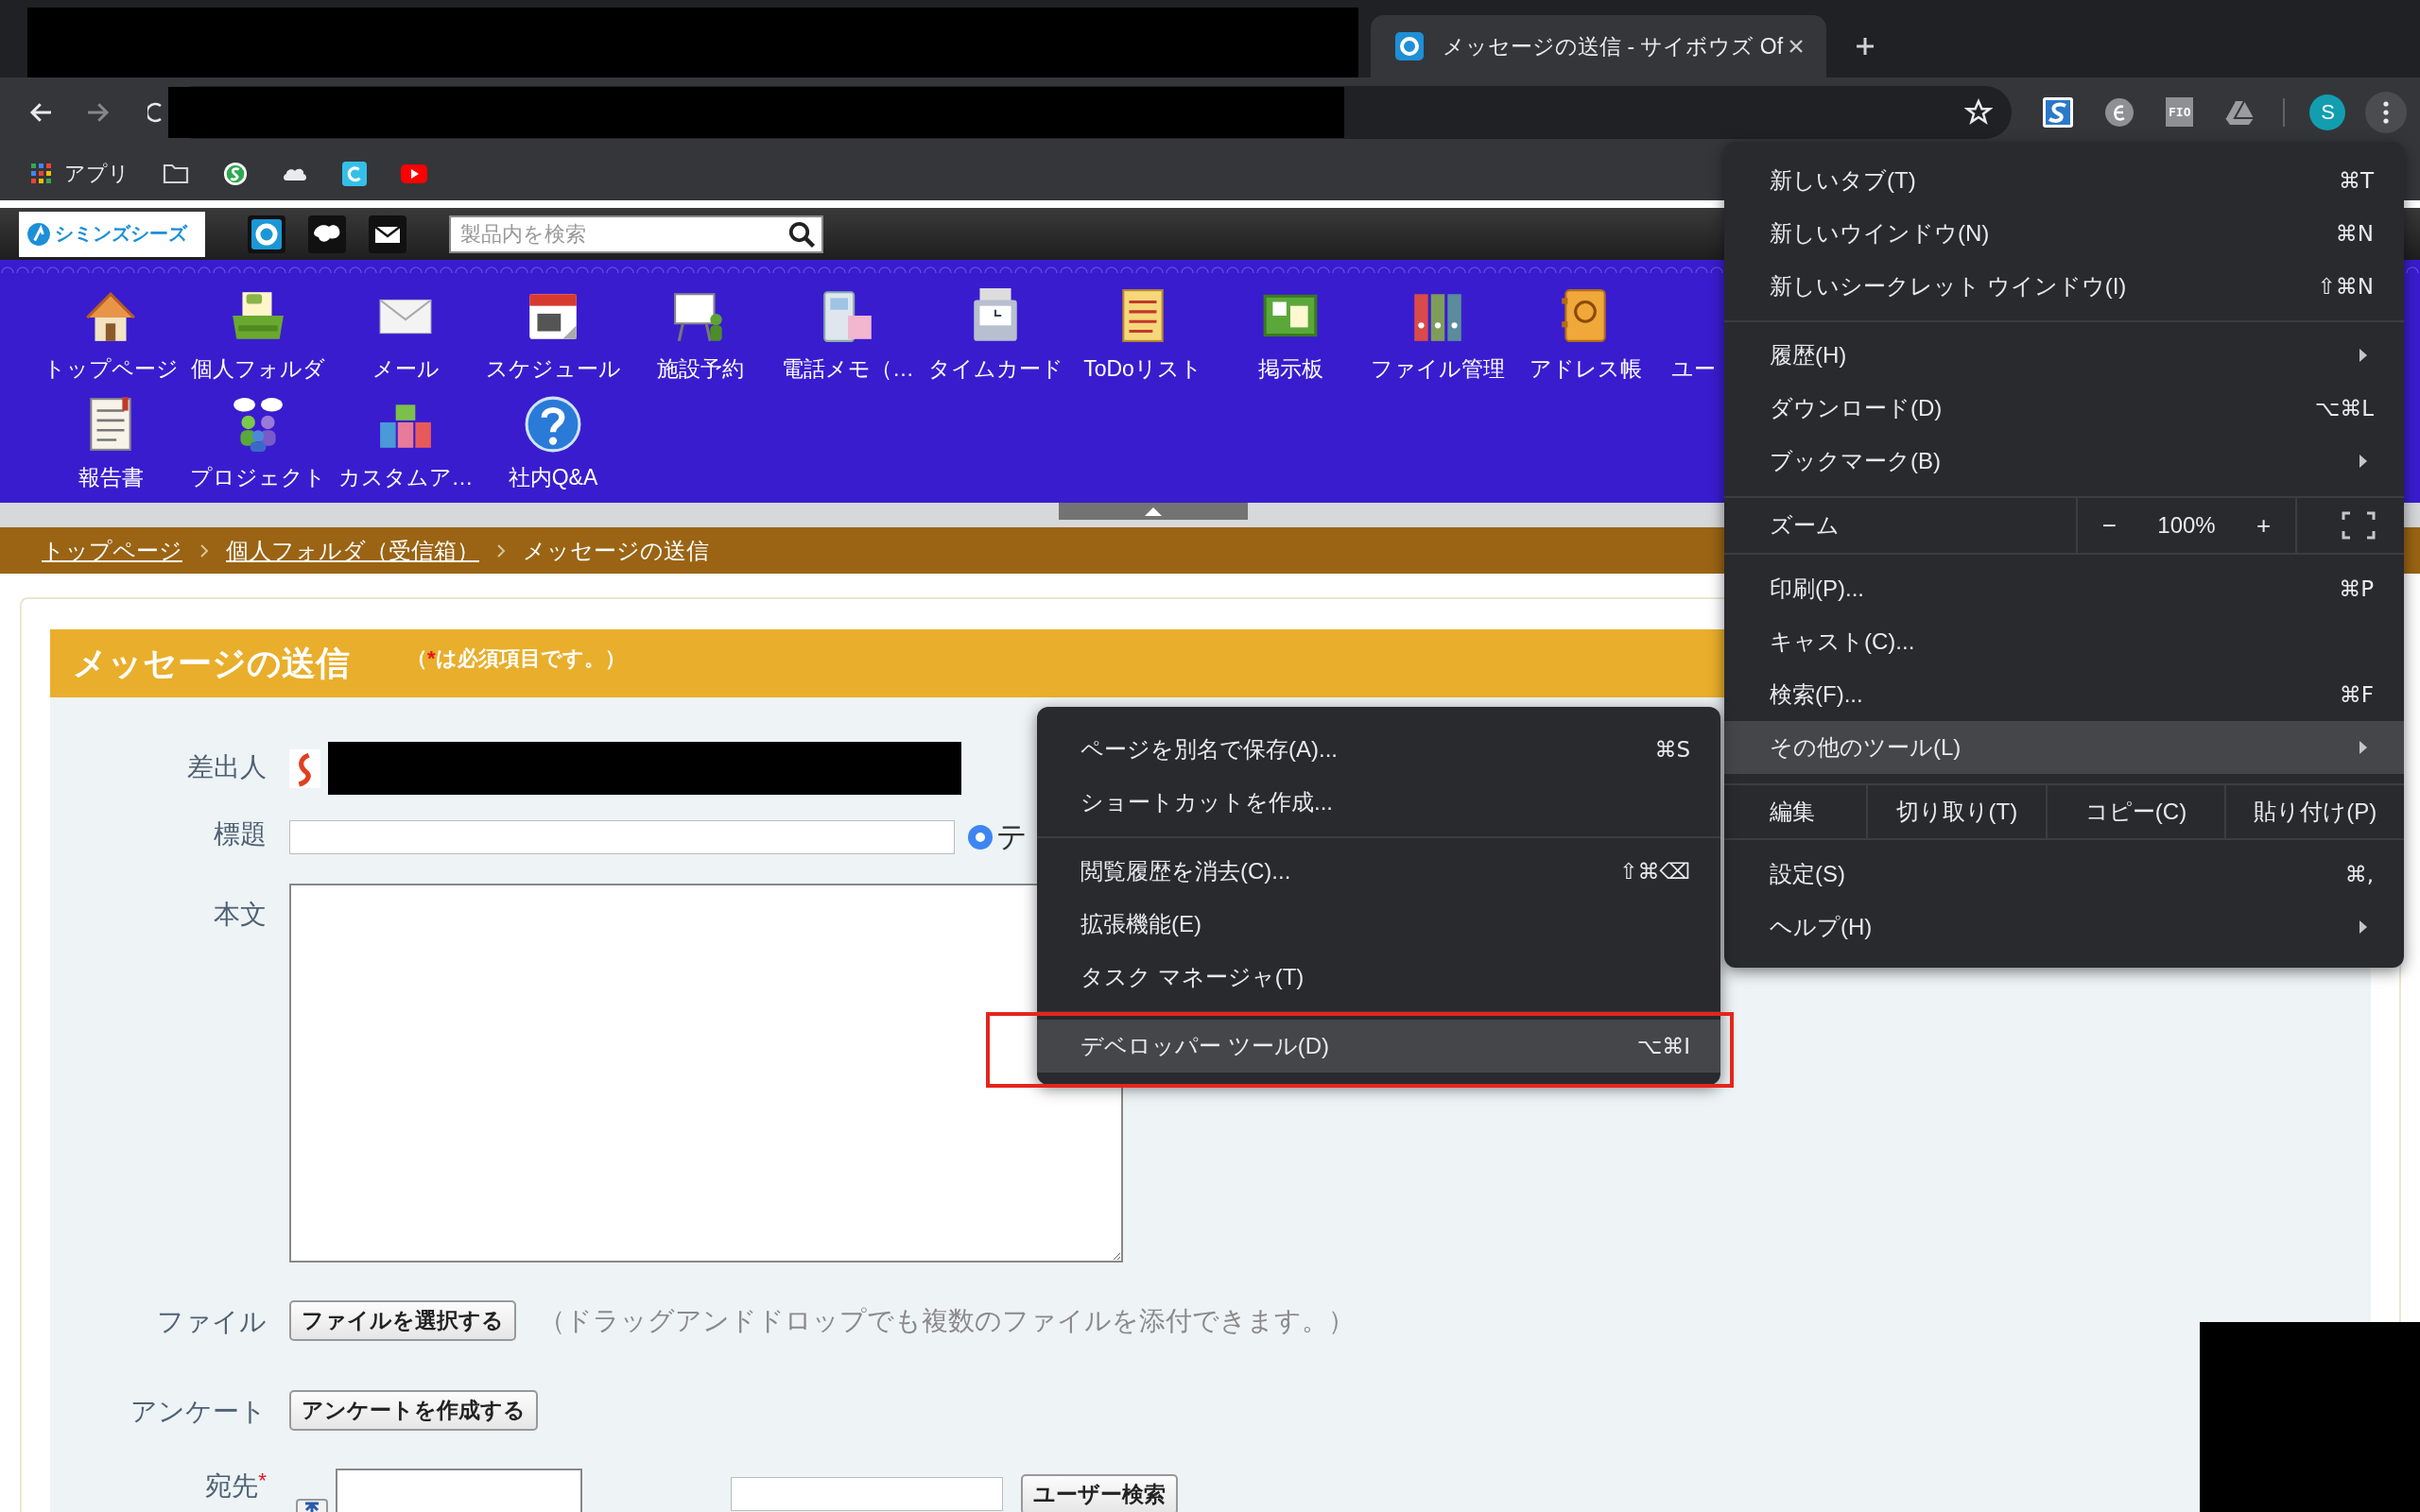 This screenshot has height=1512, width=2420. I want to click on app-launcher: 施設予約, so click(700, 333).